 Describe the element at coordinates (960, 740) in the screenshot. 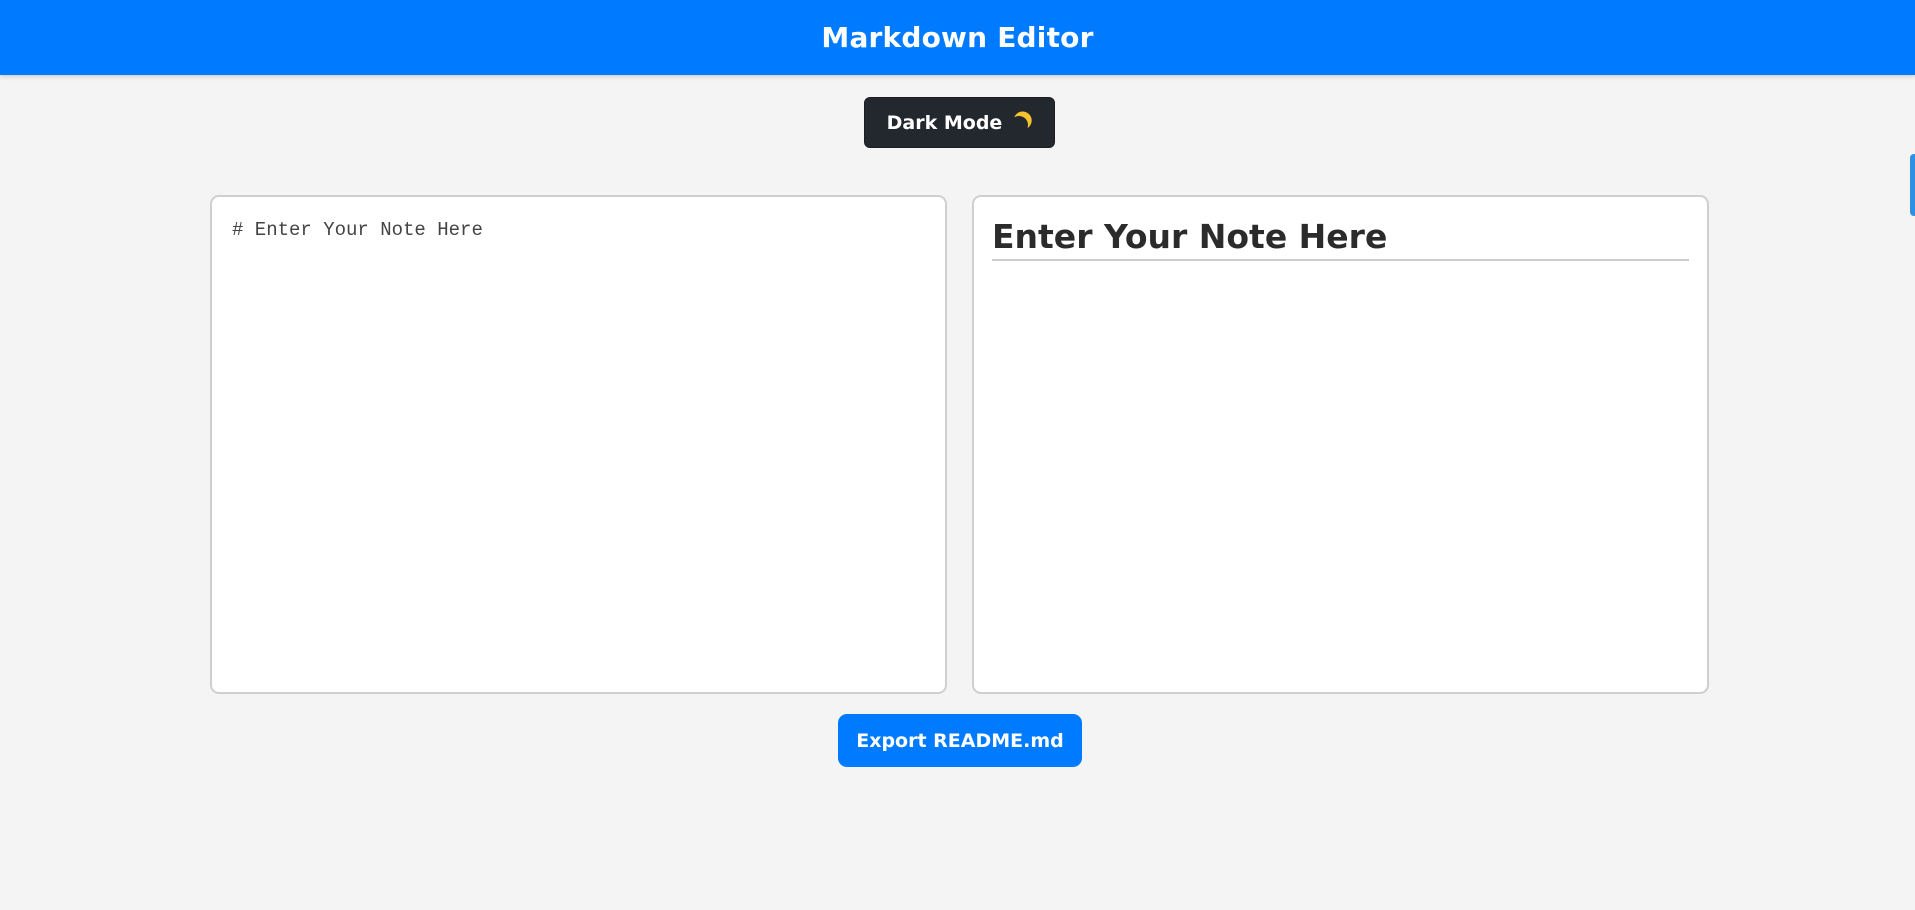

I see `export-readme-button: Export README.md` at that location.